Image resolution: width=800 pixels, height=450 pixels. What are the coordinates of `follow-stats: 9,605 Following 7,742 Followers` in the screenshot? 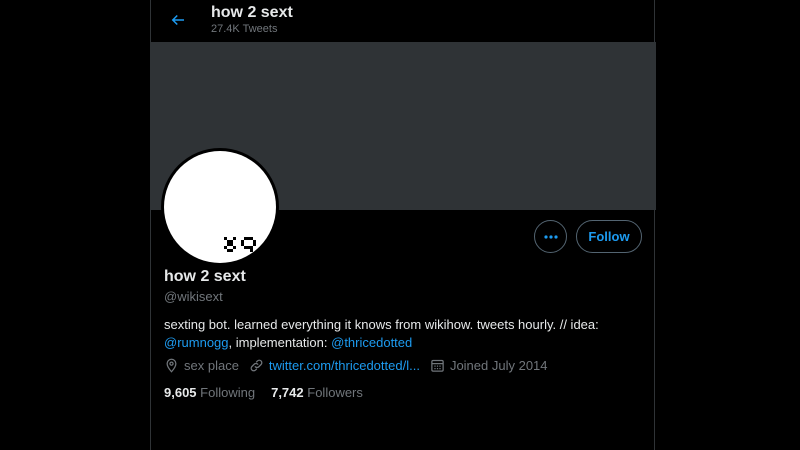 It's located at (271, 392).